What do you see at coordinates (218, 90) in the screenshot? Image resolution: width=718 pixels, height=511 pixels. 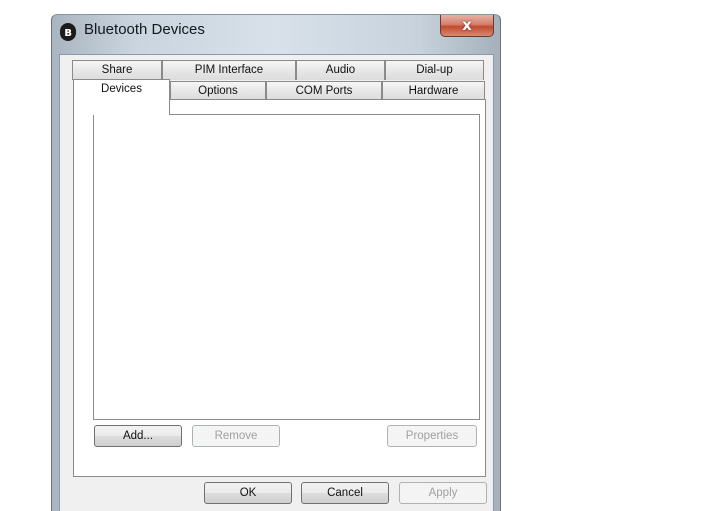 I see `tab-options: Options` at bounding box center [218, 90].